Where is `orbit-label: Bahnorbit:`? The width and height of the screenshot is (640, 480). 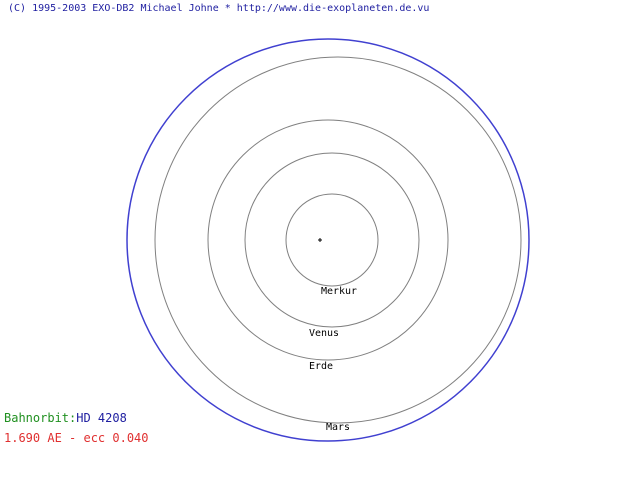
orbit-label: Bahnorbit: is located at coordinates (40, 418).